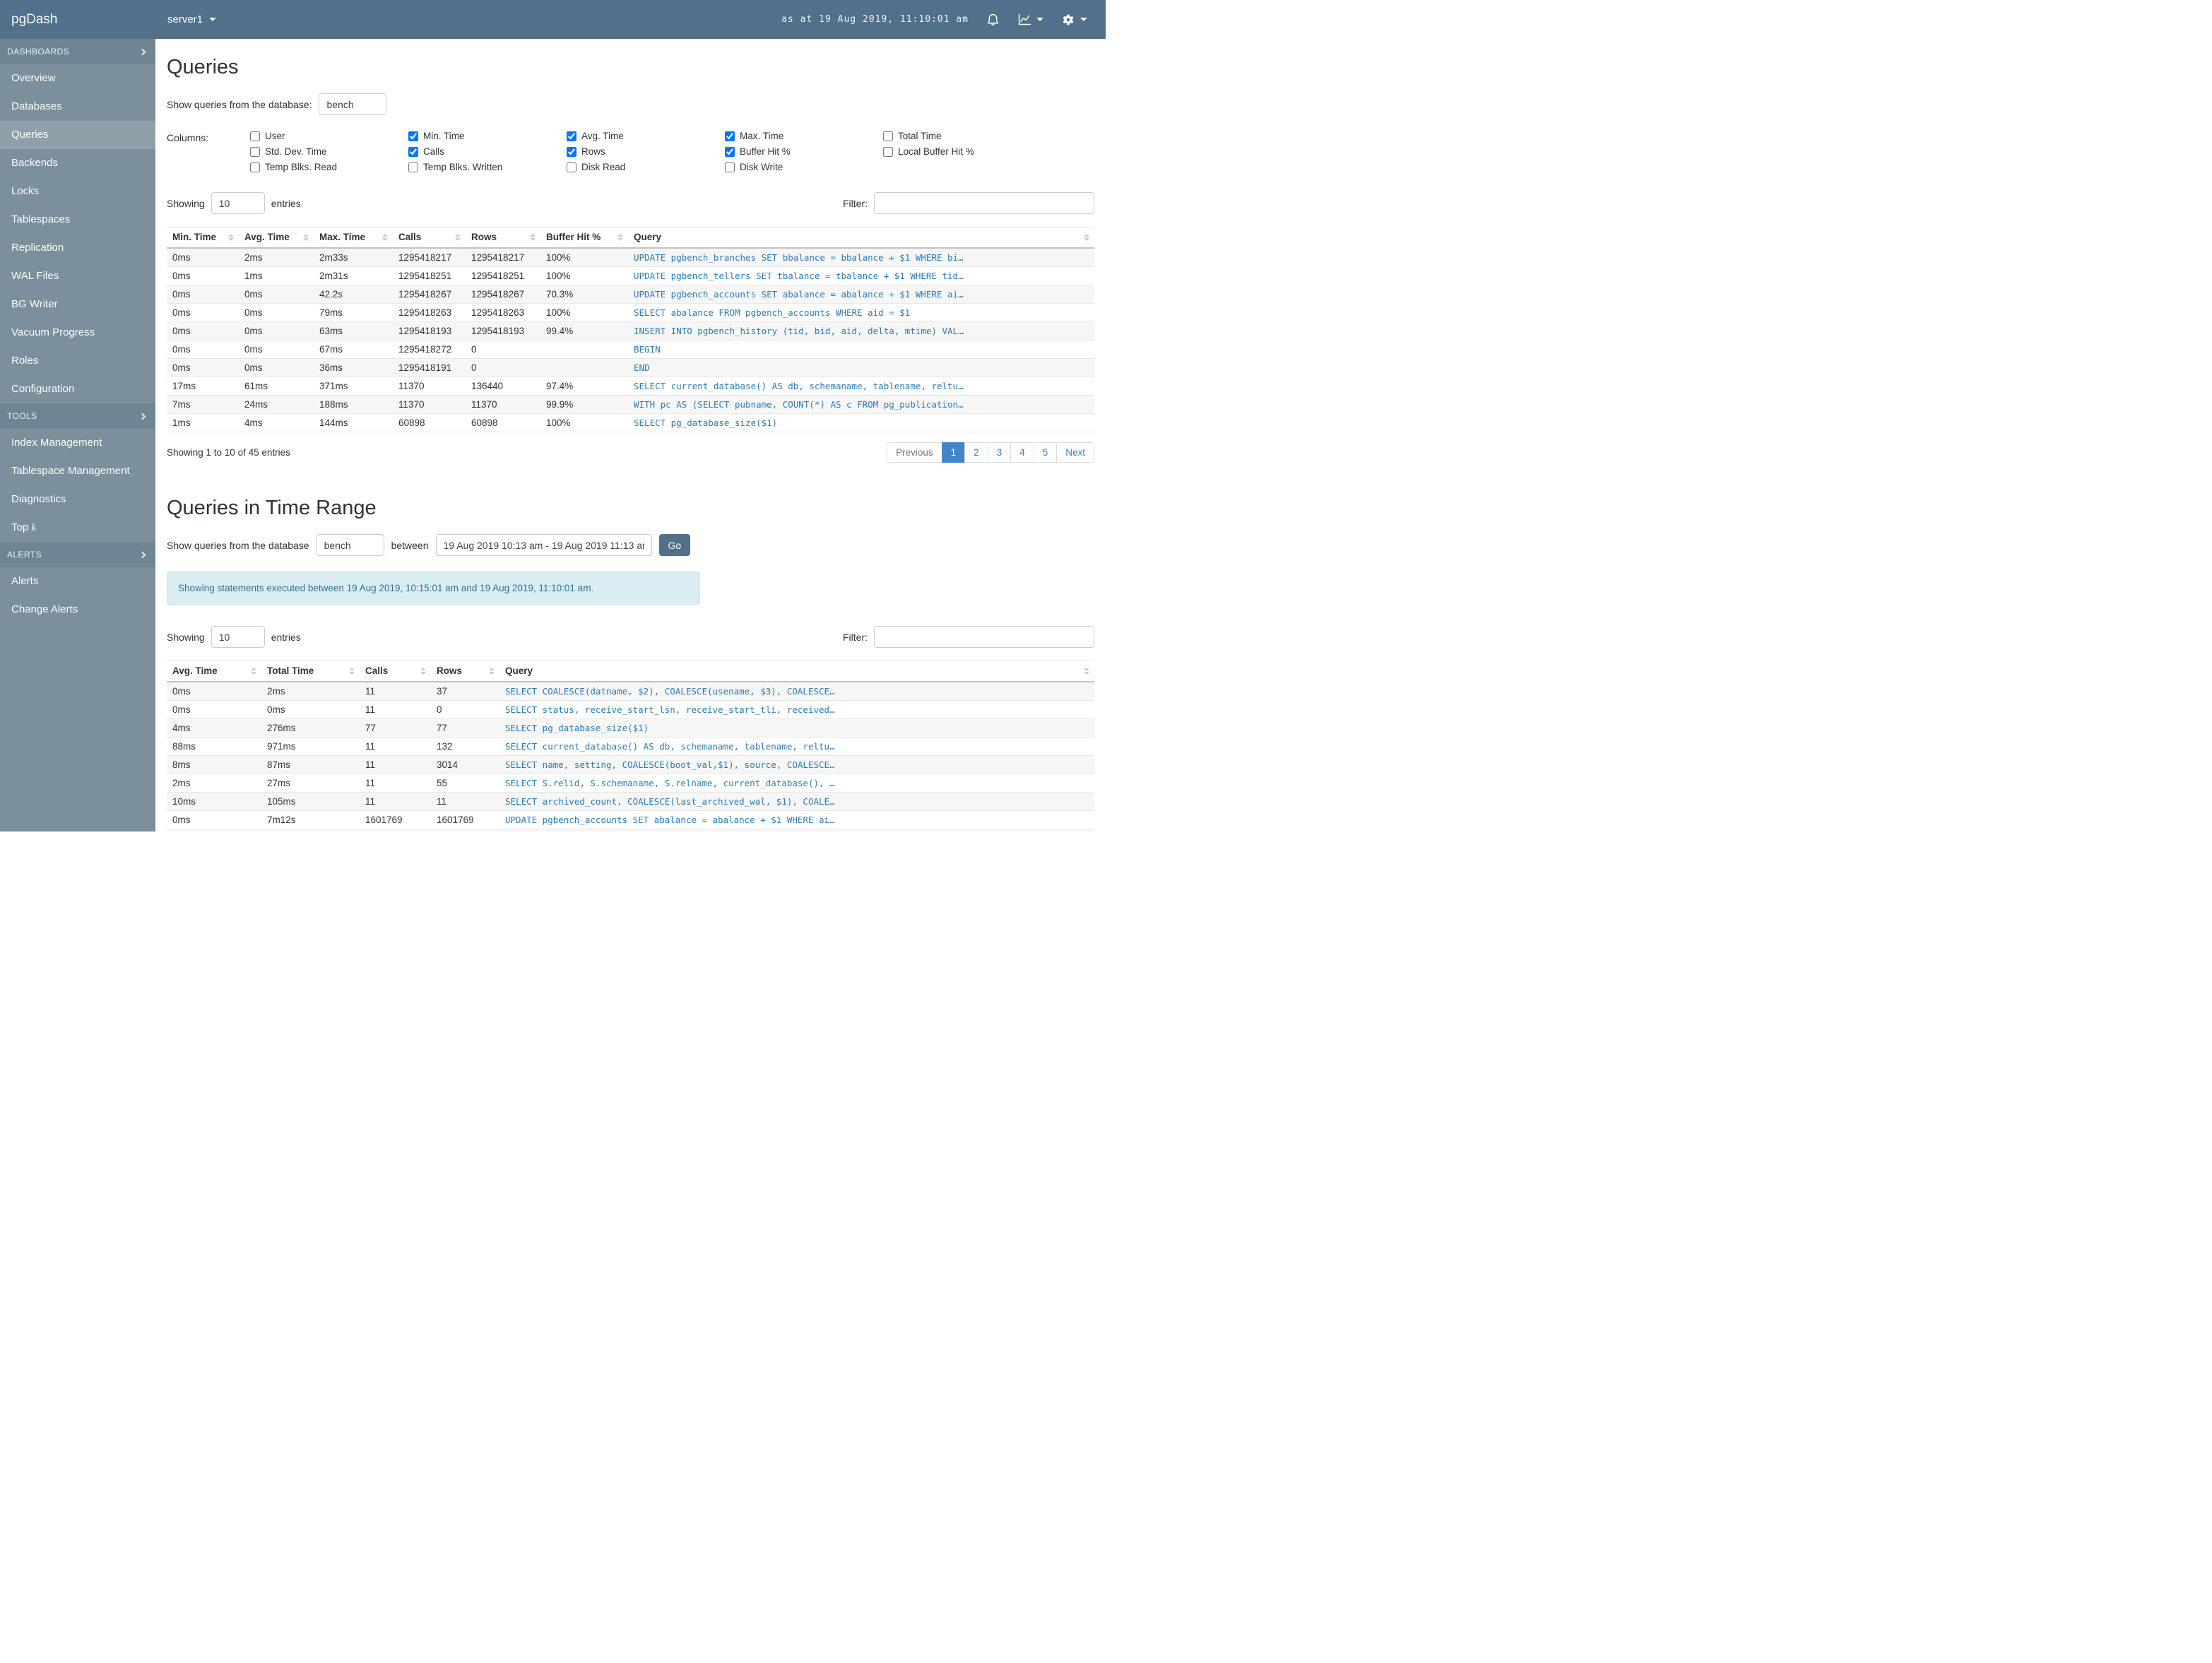  Describe the element at coordinates (1073, 20) in the screenshot. I see `settings-menu-button` at that location.